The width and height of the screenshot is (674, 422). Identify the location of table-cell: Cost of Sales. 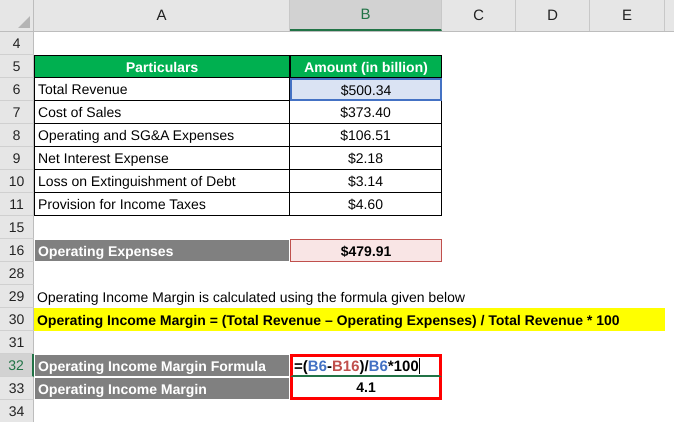
(162, 112).